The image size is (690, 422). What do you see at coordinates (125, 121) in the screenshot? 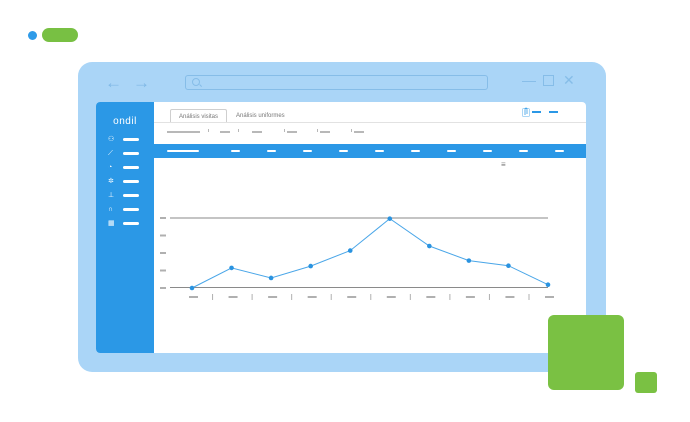
I see `app-logo: ondil` at bounding box center [125, 121].